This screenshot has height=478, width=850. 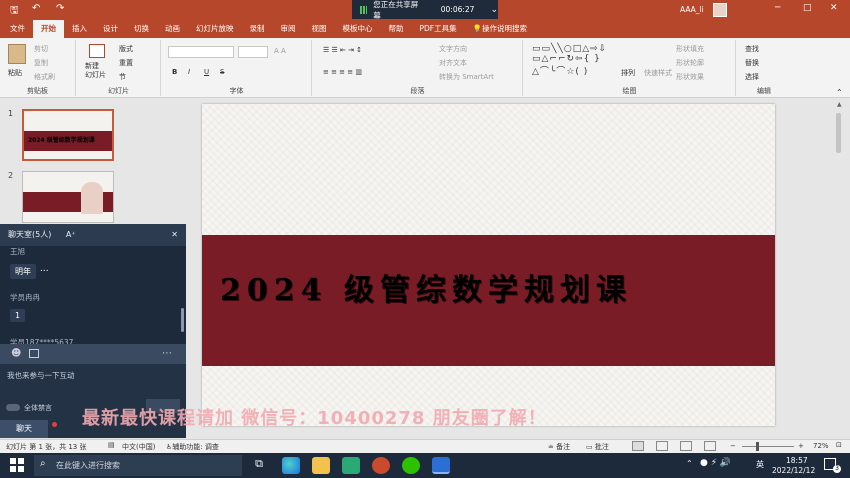 What do you see at coordinates (201, 52) in the screenshot?
I see `font-name-input` at bounding box center [201, 52].